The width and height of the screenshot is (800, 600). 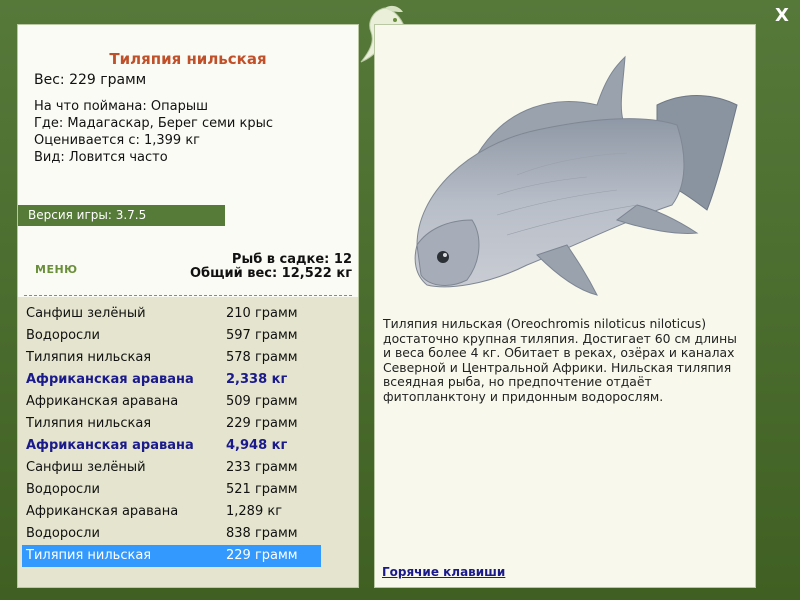 I want to click on fish-count: Рыб в садке: 12, so click(x=291, y=259).